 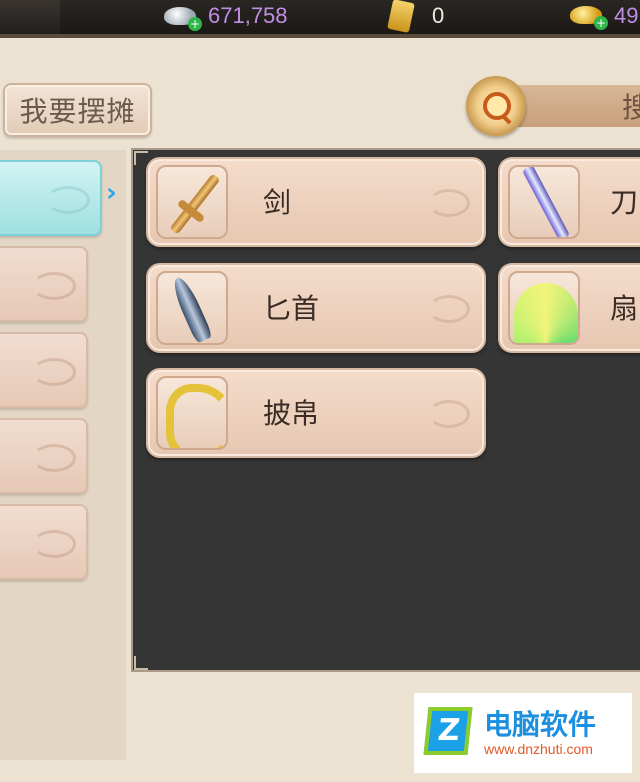 I want to click on silver-amount: 671,758, so click(x=248, y=15).